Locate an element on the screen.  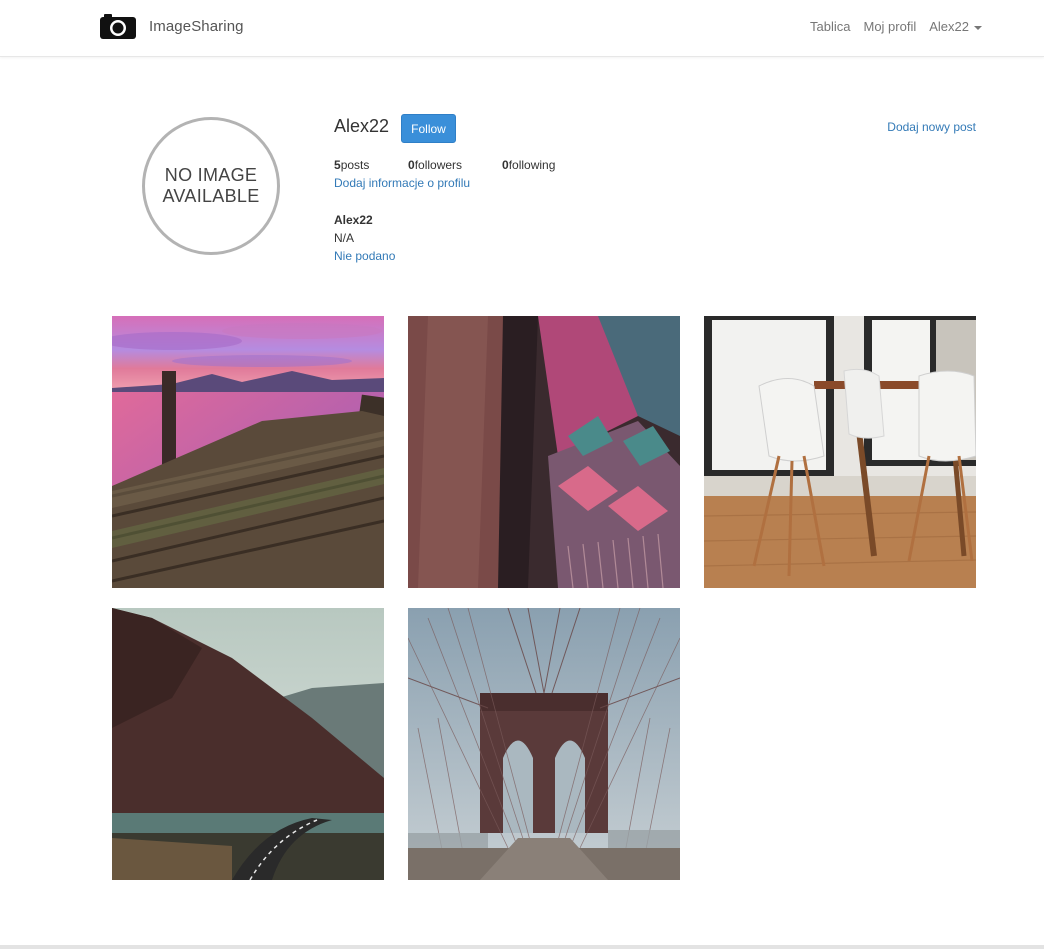
nav-links: Tablica Moj profil Alex22 is located at coordinates (889, 26).